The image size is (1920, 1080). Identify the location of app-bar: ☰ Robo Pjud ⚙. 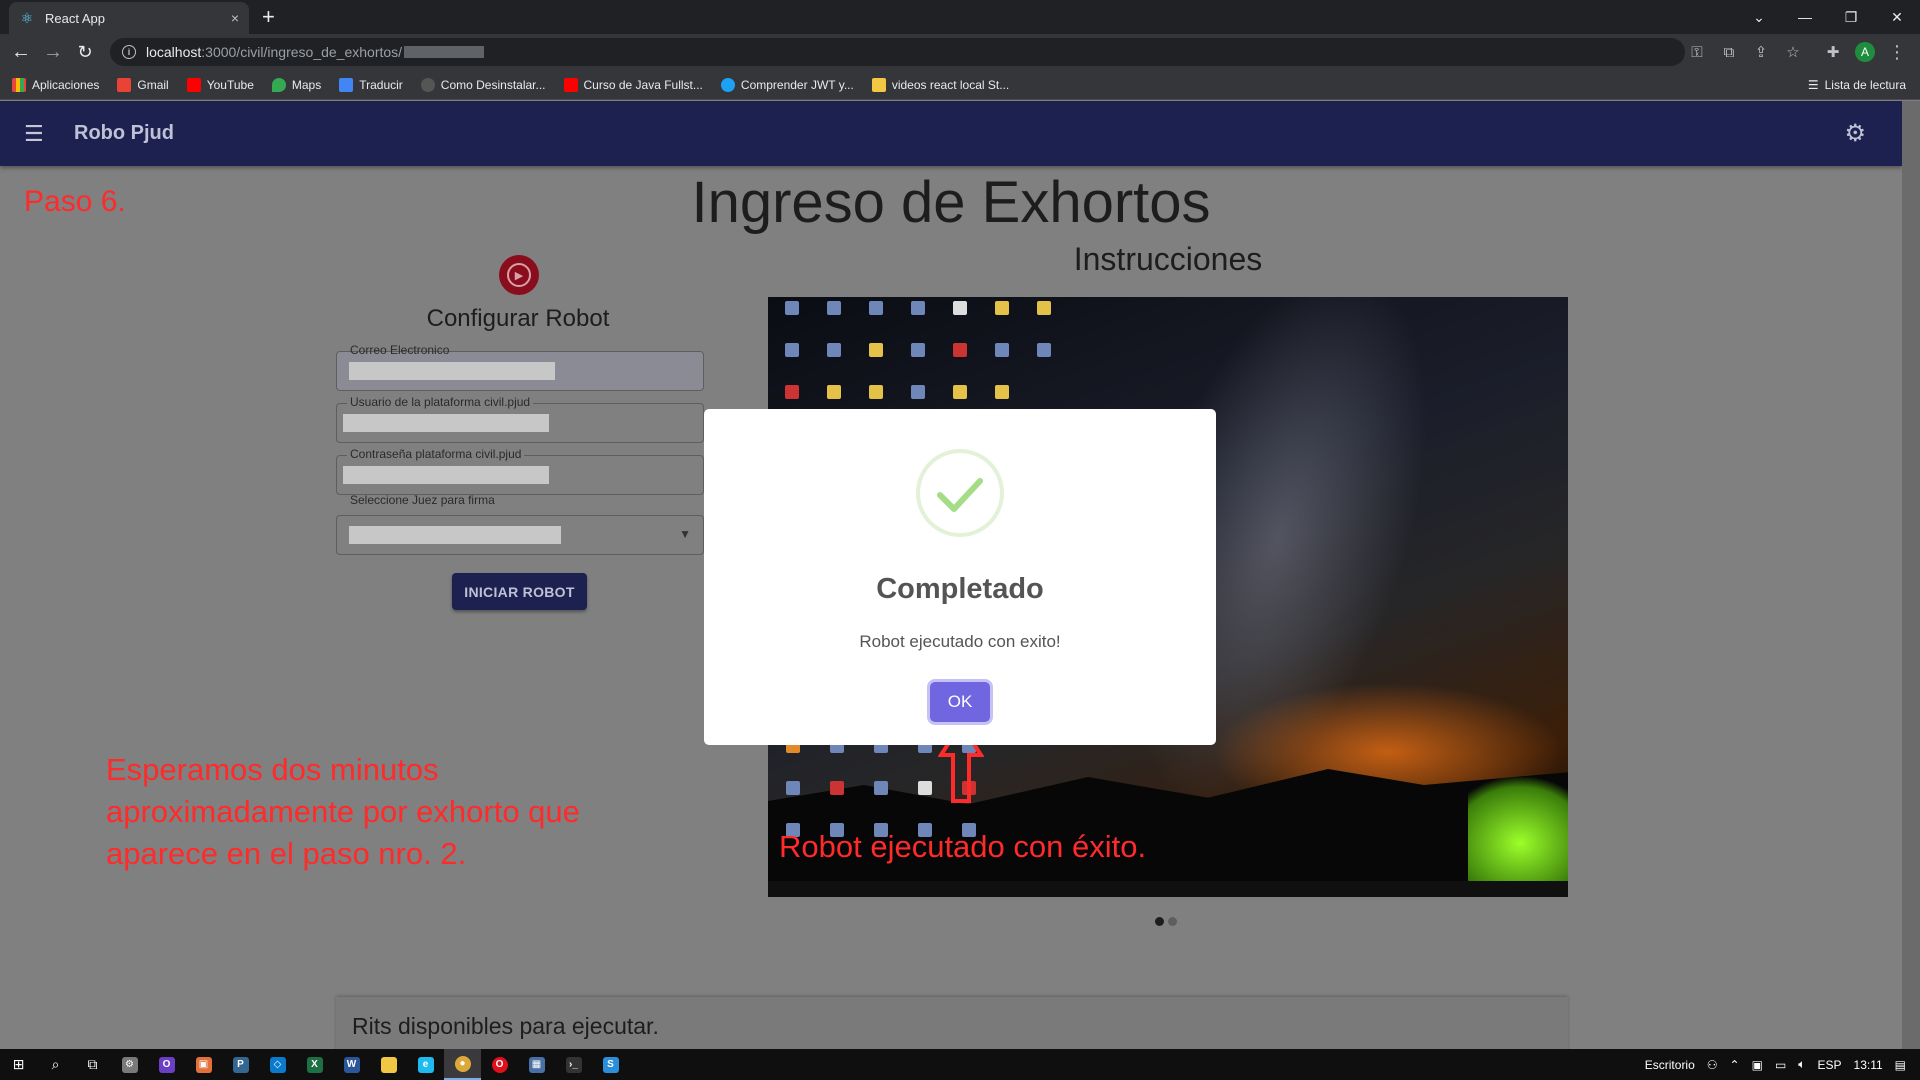
(951, 133).